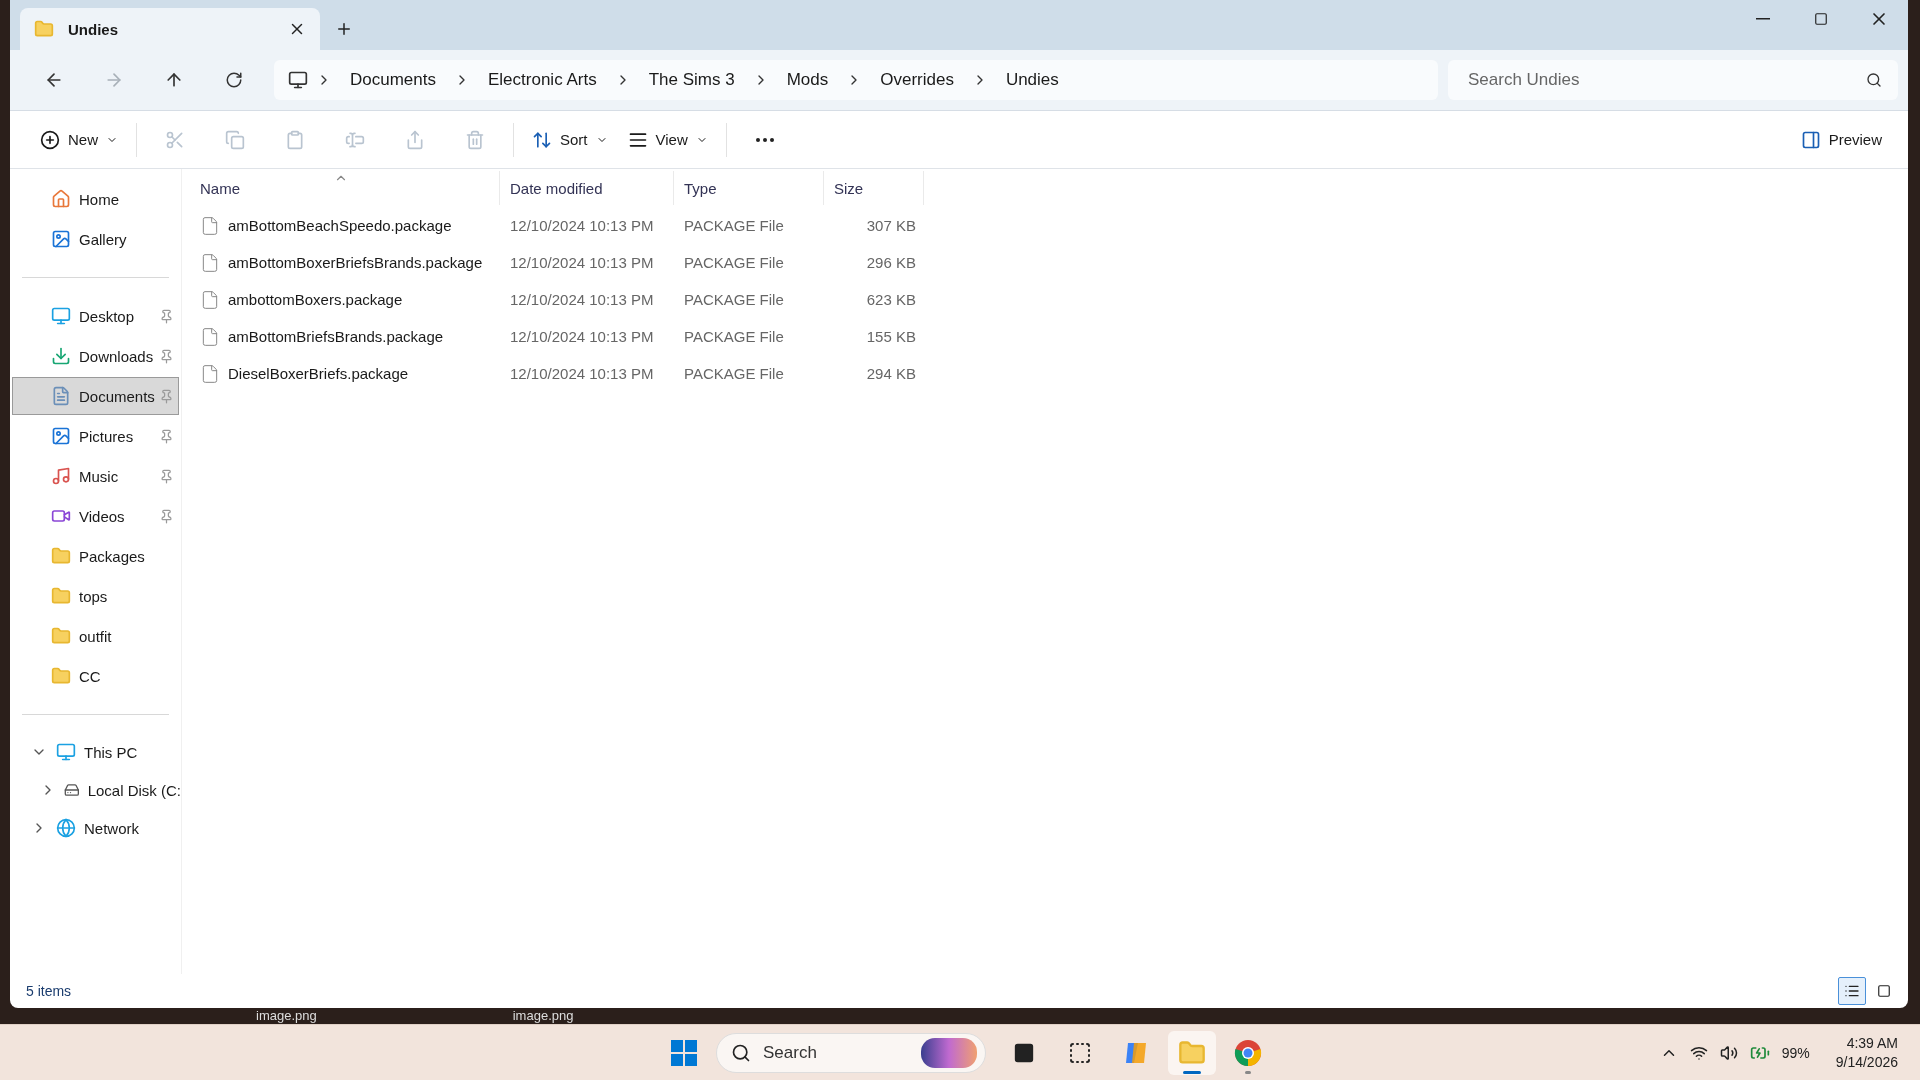  I want to click on file-name: DieselBoxerBriefs.package, so click(318, 373).